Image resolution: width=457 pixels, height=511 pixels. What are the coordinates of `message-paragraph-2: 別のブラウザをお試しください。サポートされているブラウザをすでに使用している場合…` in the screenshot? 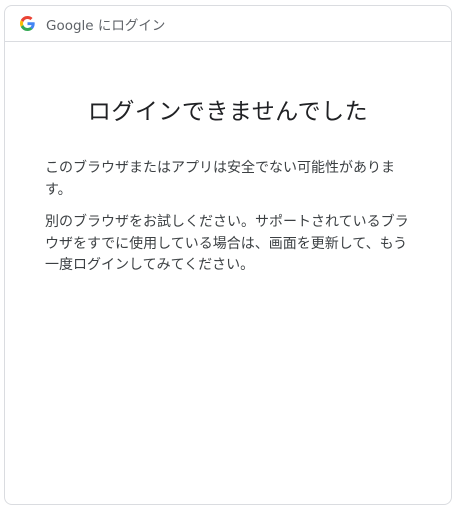 It's located at (227, 243).